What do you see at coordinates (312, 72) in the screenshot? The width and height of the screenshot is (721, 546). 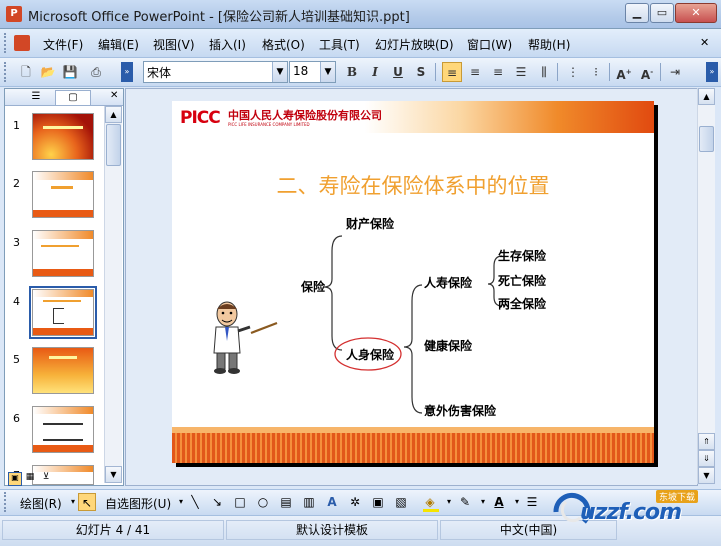 I see `font-size-combo: 18 ▼` at bounding box center [312, 72].